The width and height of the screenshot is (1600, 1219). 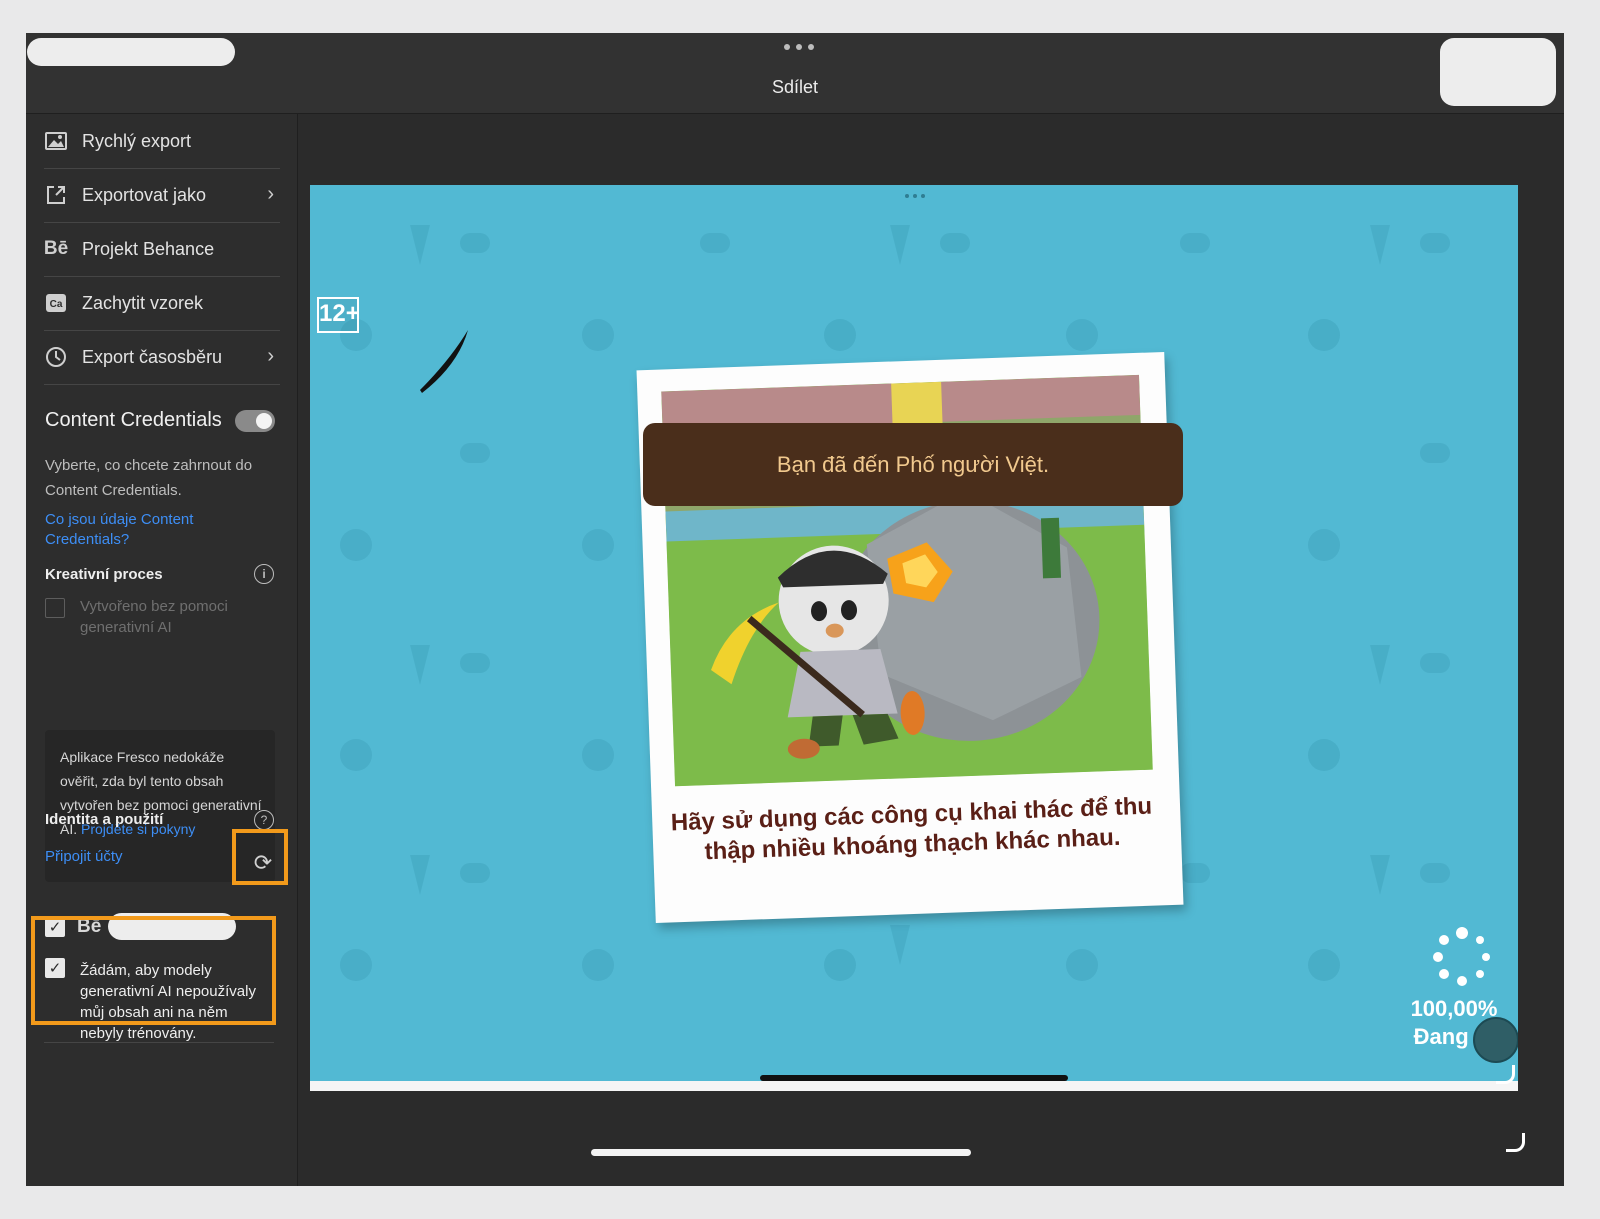 I want to click on menu-item-quick-export: Rychlý export, so click(x=162, y=141).